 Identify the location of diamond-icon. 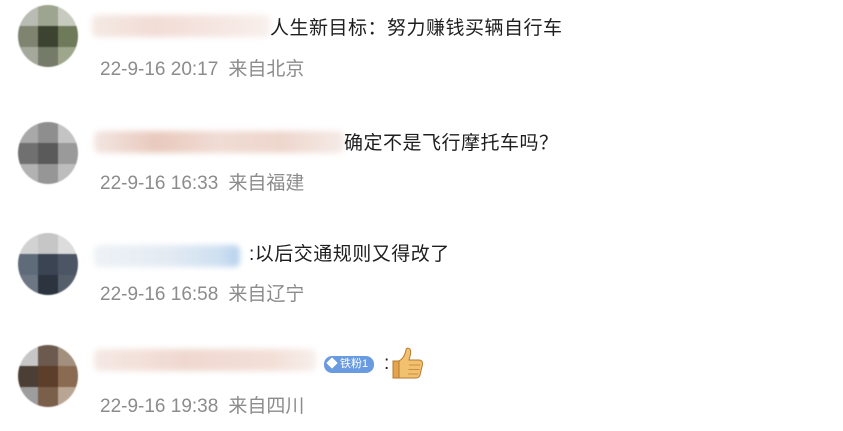
(332, 363).